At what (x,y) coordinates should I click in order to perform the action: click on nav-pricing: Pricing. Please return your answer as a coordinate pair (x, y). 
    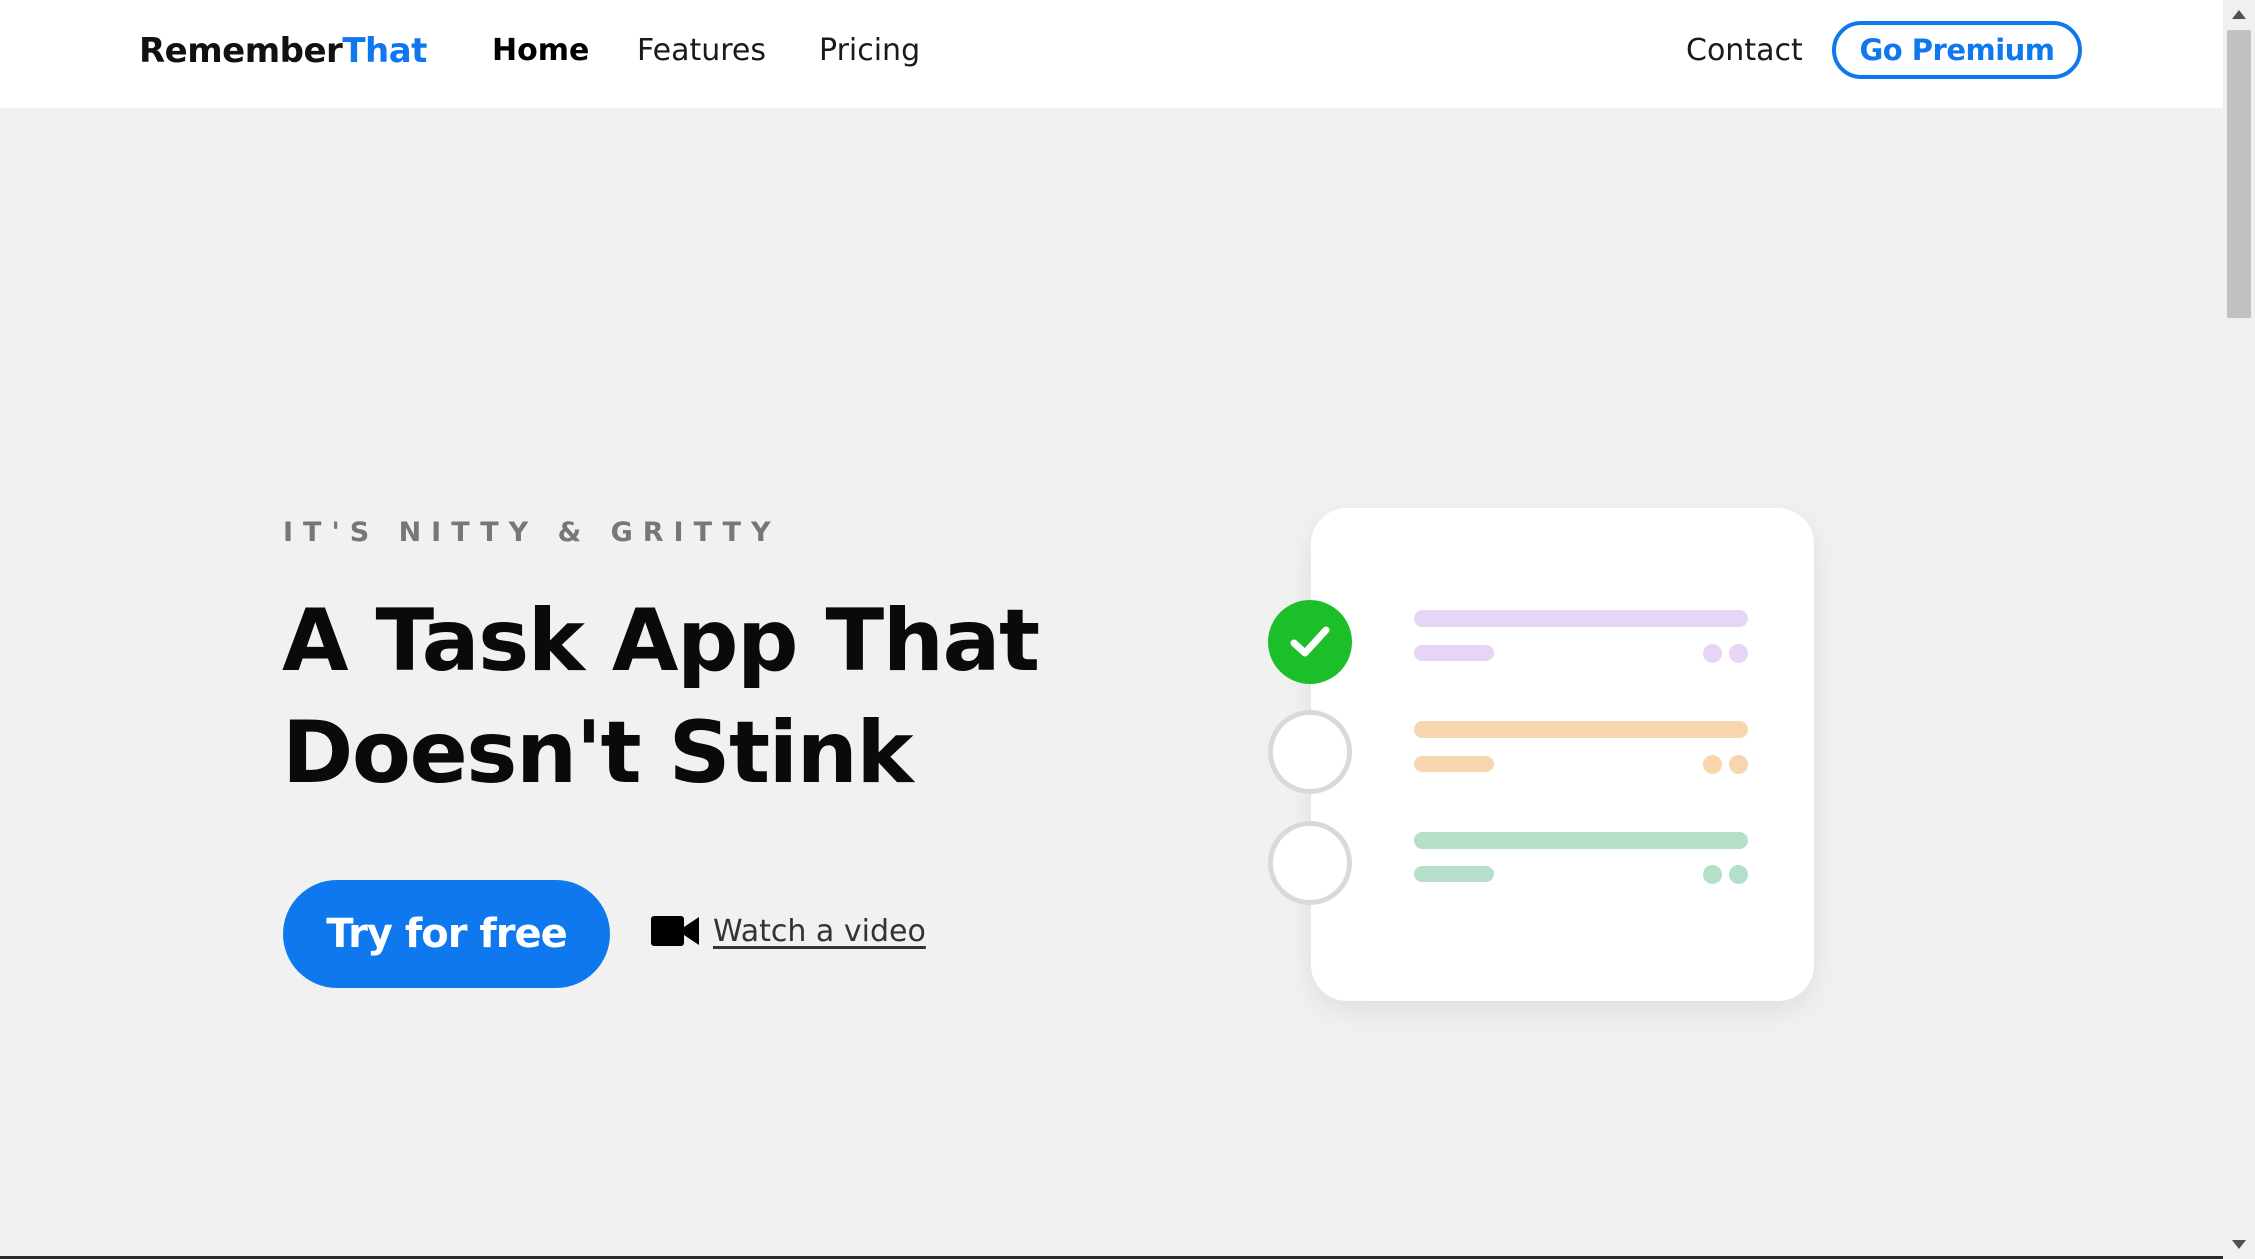
    Looking at the image, I should click on (869, 51).